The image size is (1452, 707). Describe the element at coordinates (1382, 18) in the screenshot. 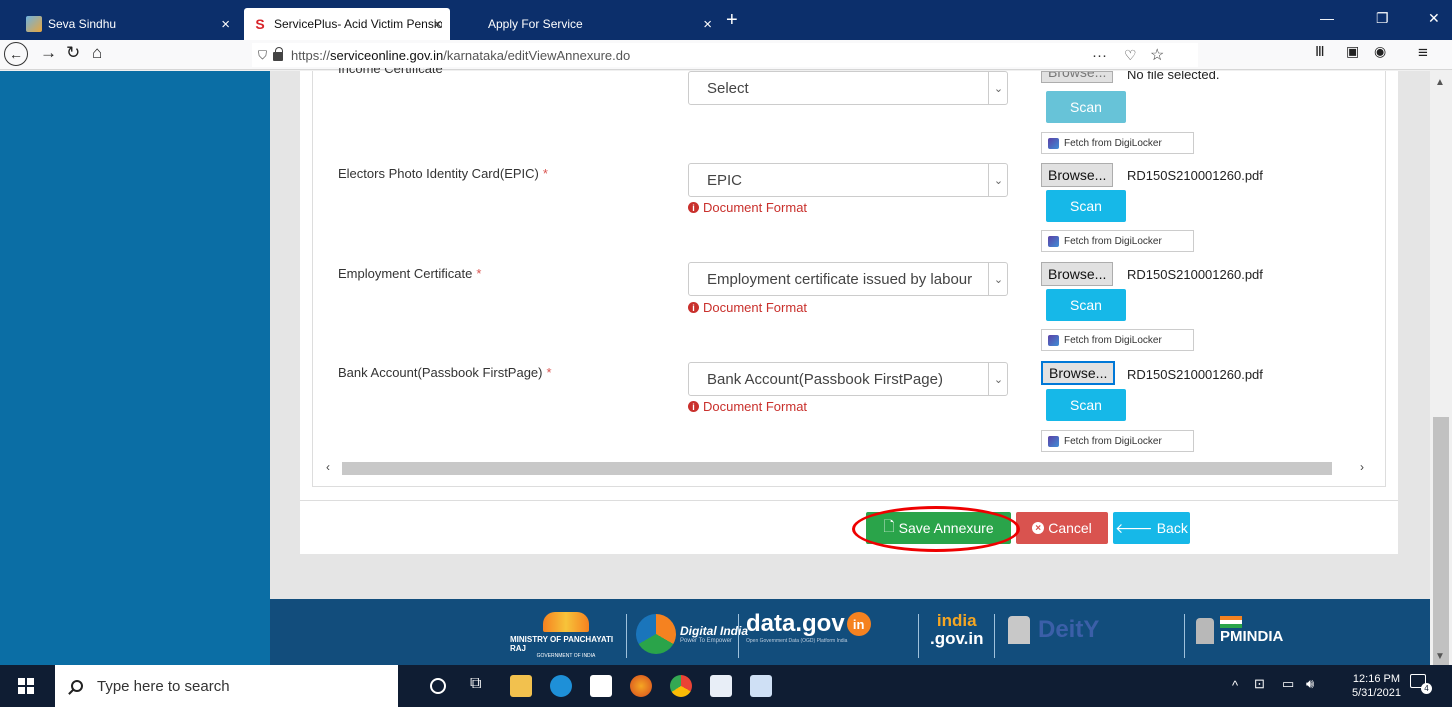

I see `restore-icon: ❐` at that location.